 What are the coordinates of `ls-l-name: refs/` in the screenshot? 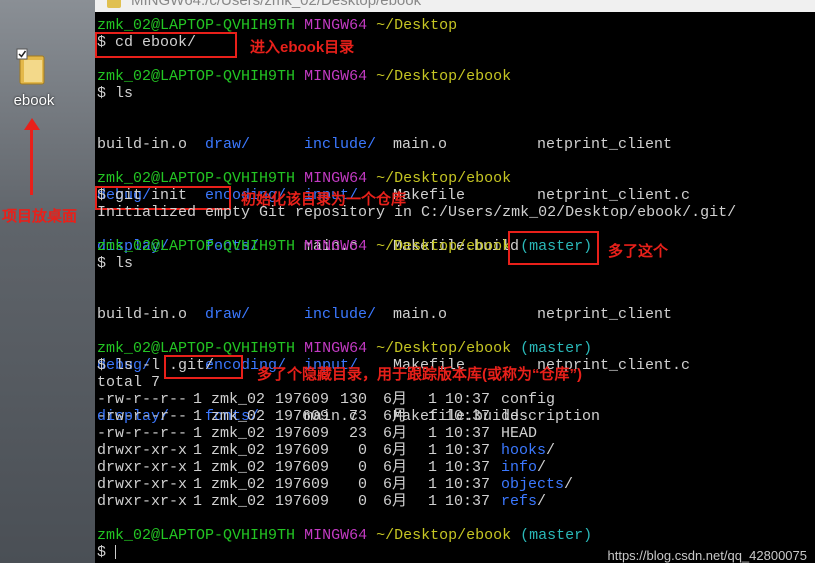 It's located at (561, 501).